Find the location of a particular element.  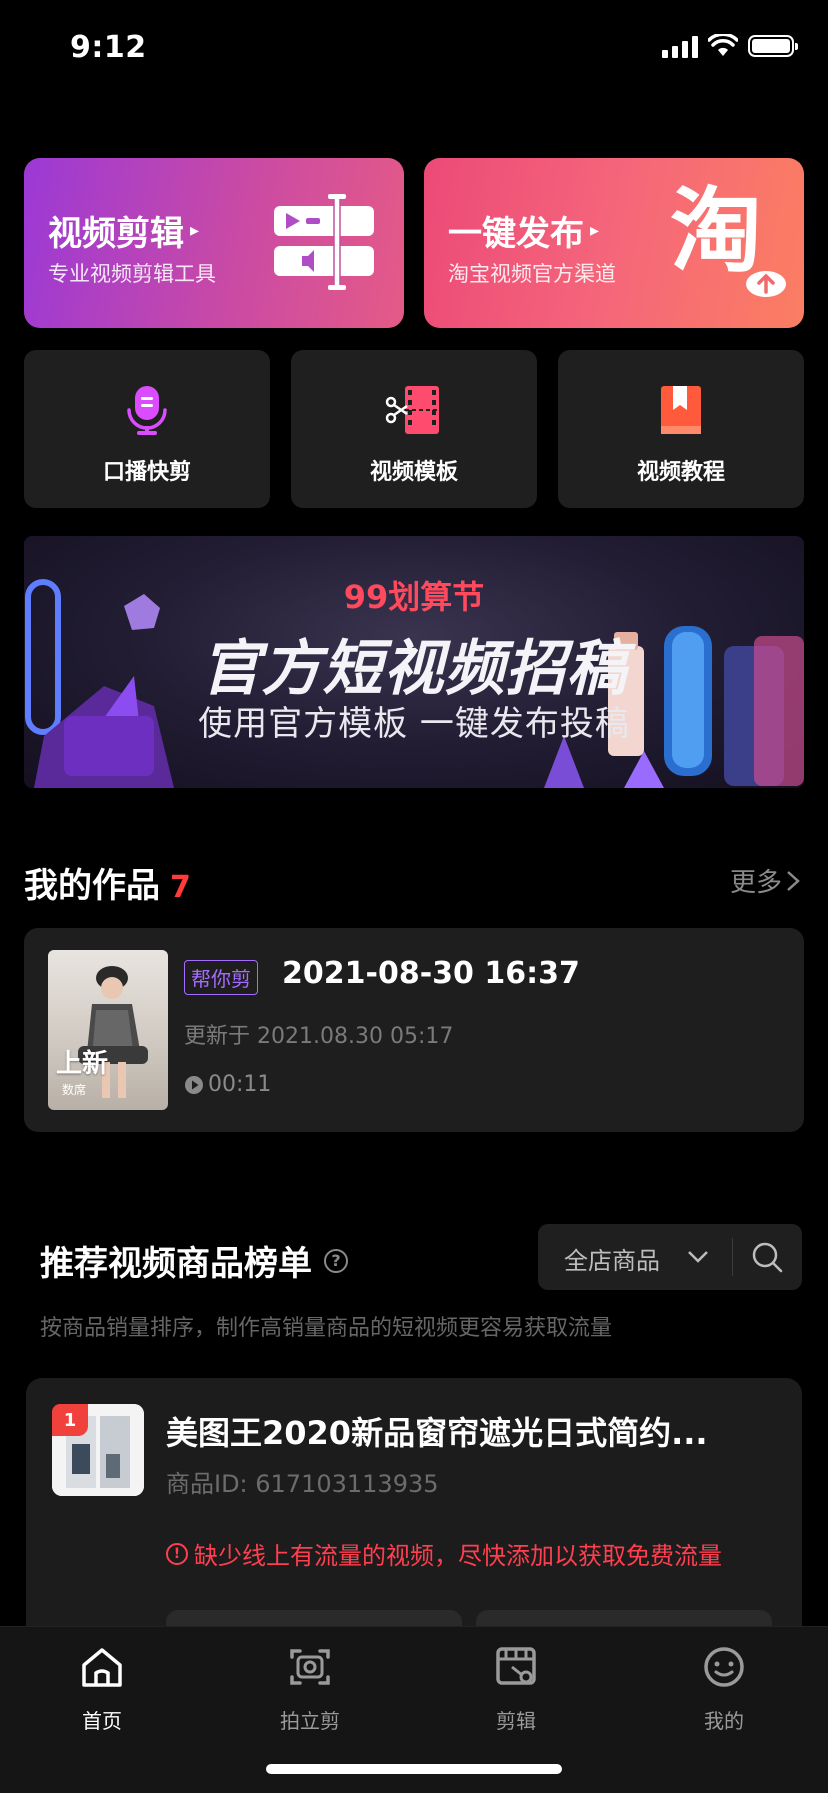

microphone-icon is located at coordinates (147, 410).